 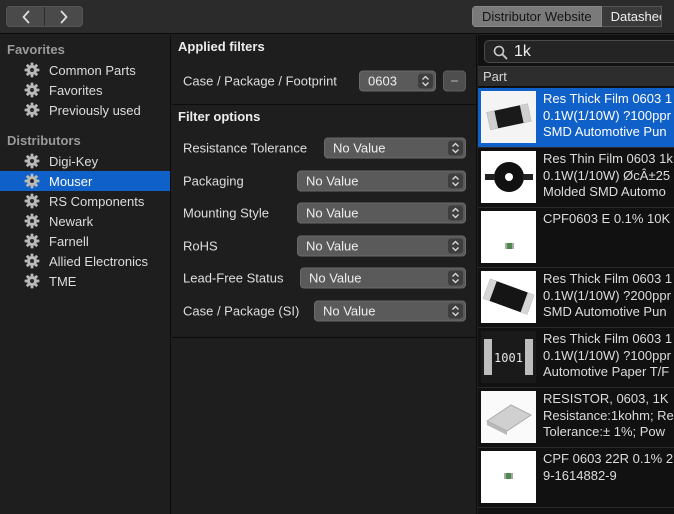 I want to click on chevron-left-icon, so click(x=25, y=16).